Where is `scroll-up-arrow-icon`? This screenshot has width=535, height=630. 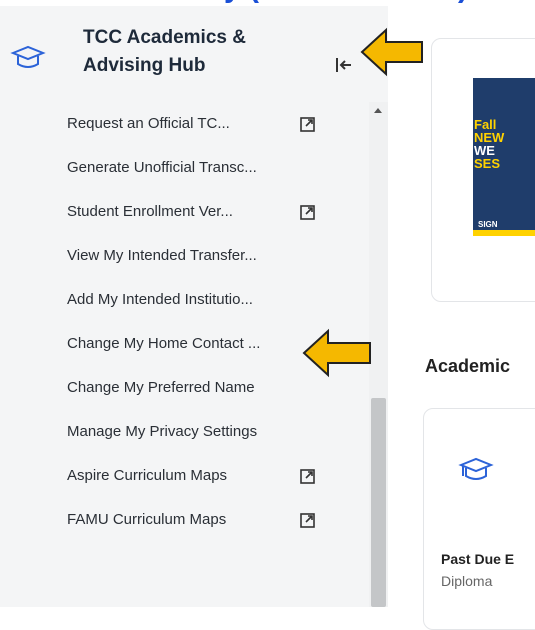
scroll-up-arrow-icon is located at coordinates (378, 110).